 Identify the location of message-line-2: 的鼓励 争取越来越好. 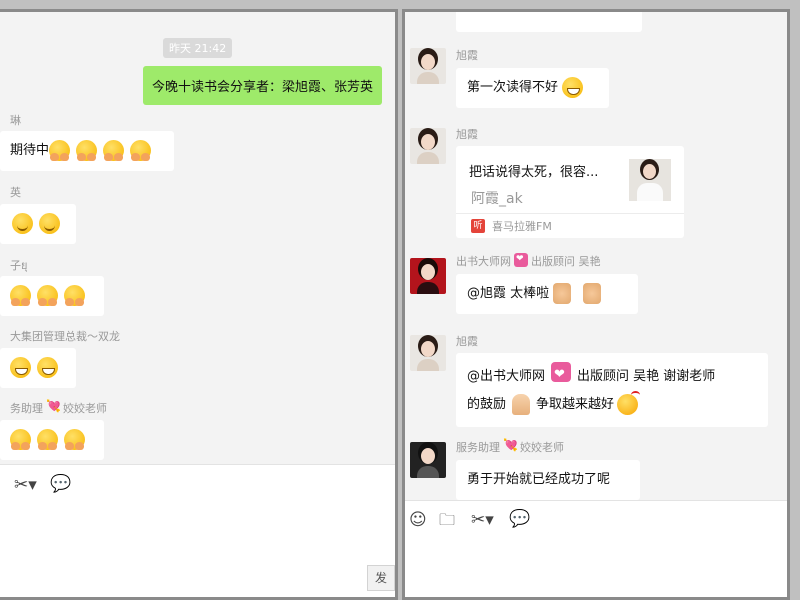
(555, 404).